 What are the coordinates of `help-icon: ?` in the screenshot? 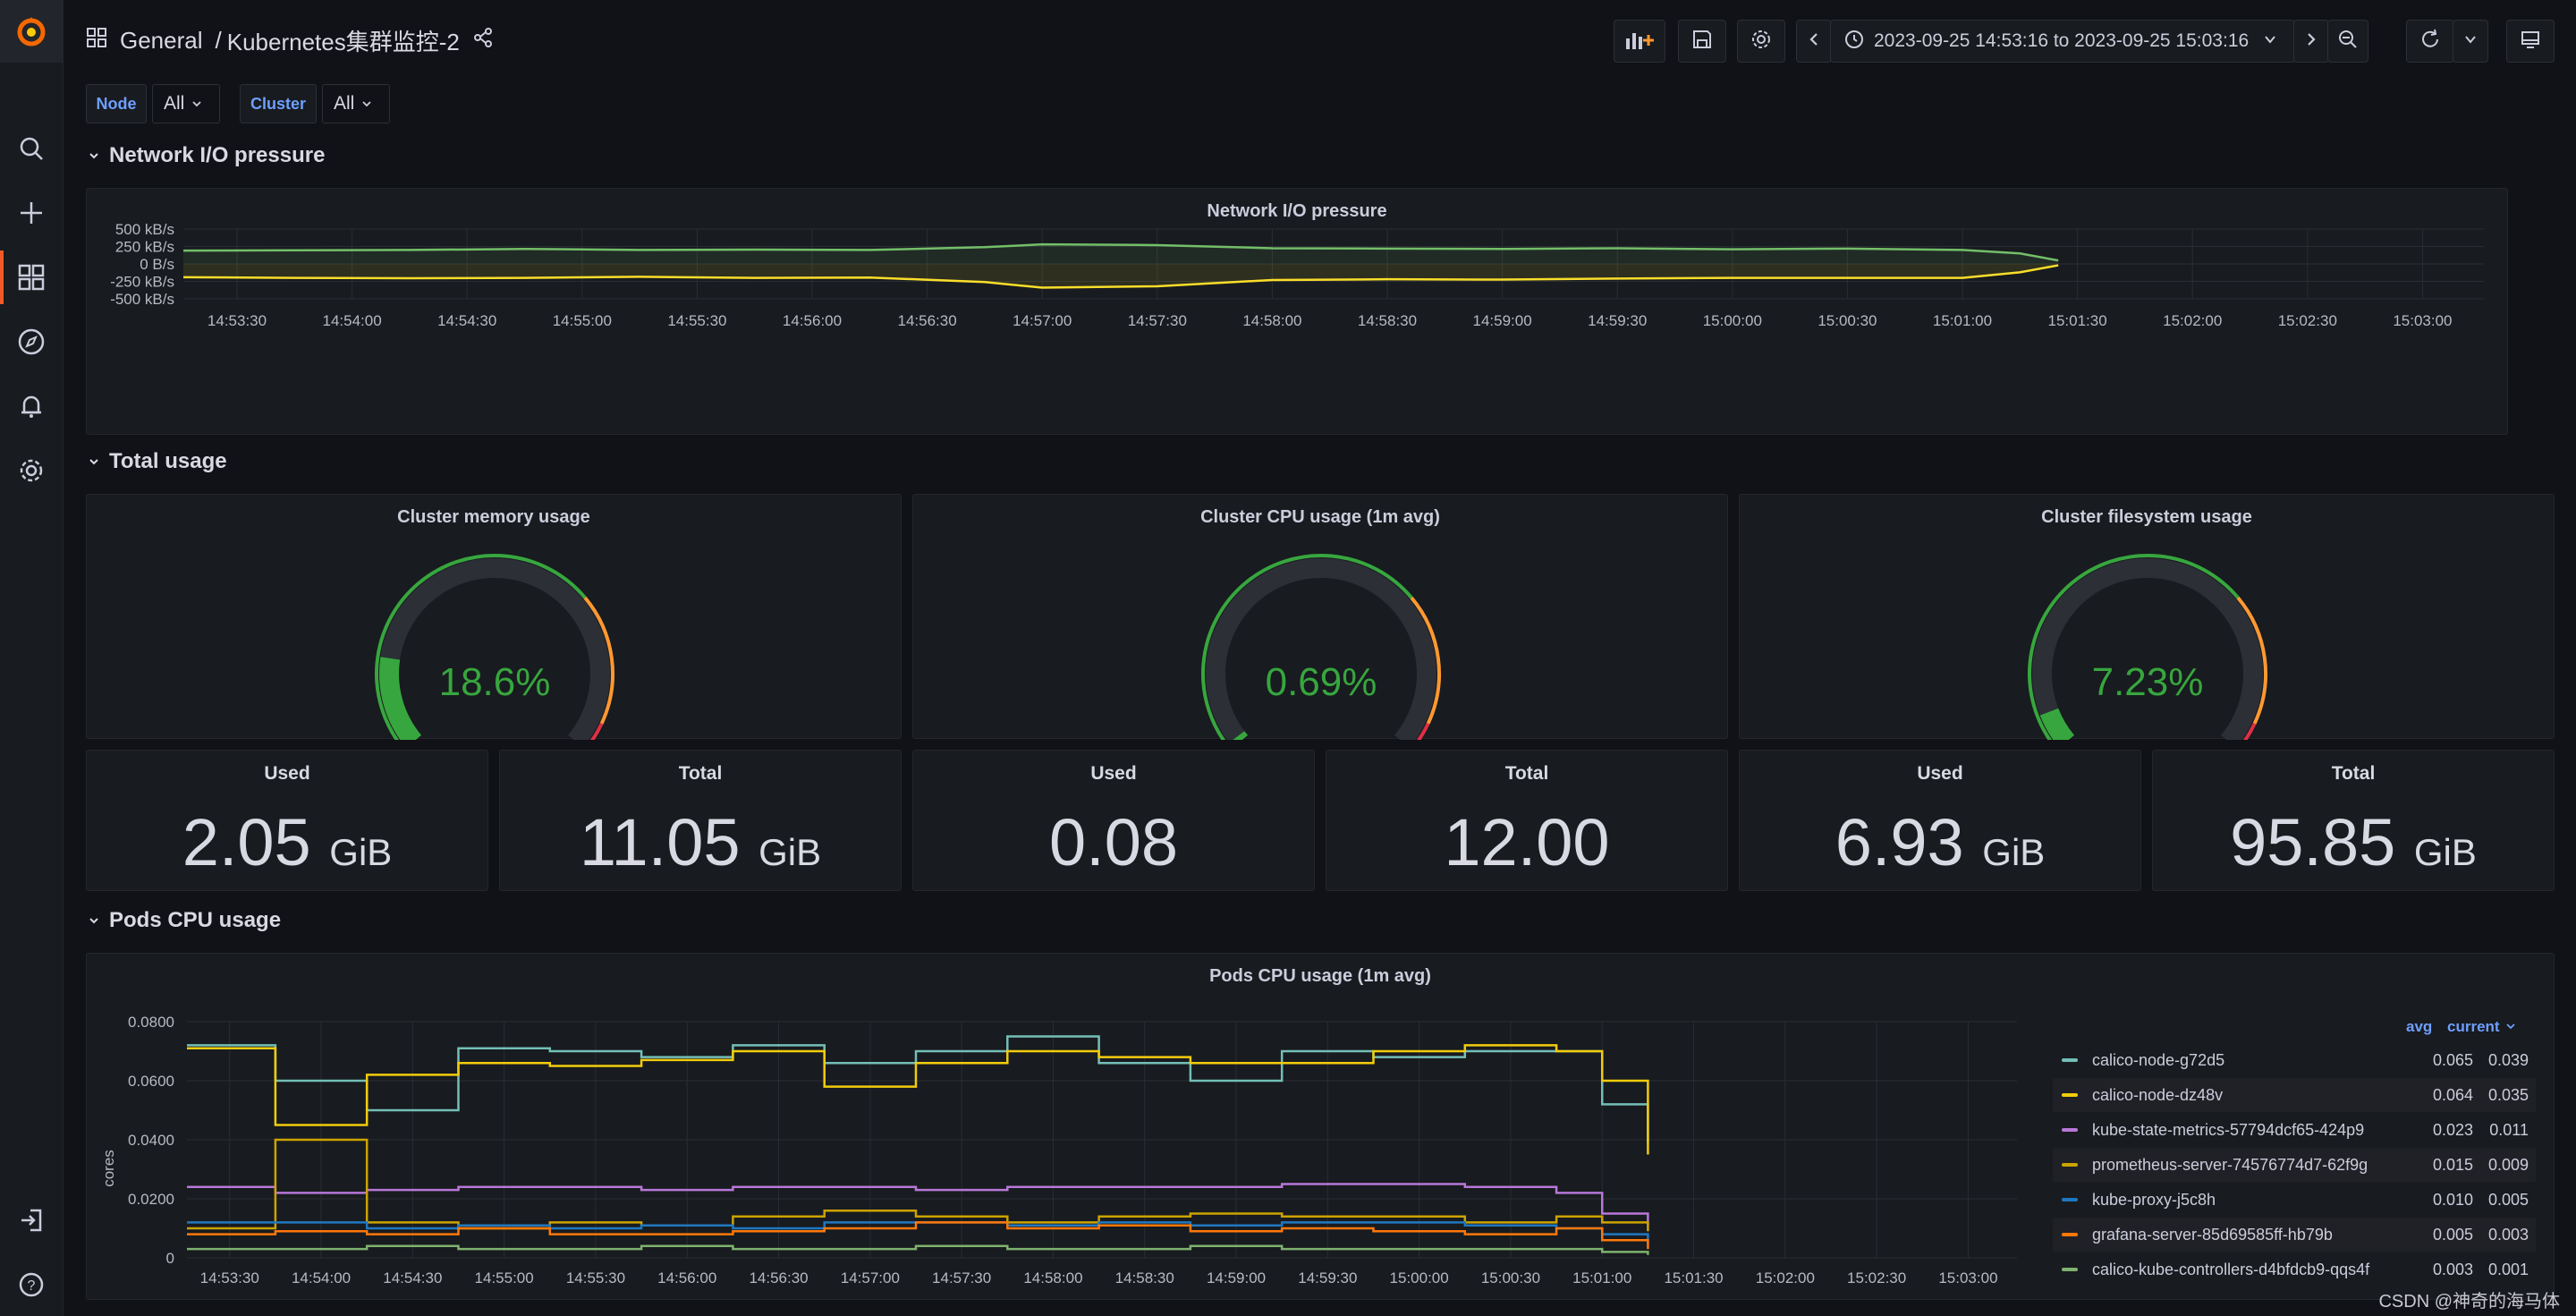 It's located at (31, 1285).